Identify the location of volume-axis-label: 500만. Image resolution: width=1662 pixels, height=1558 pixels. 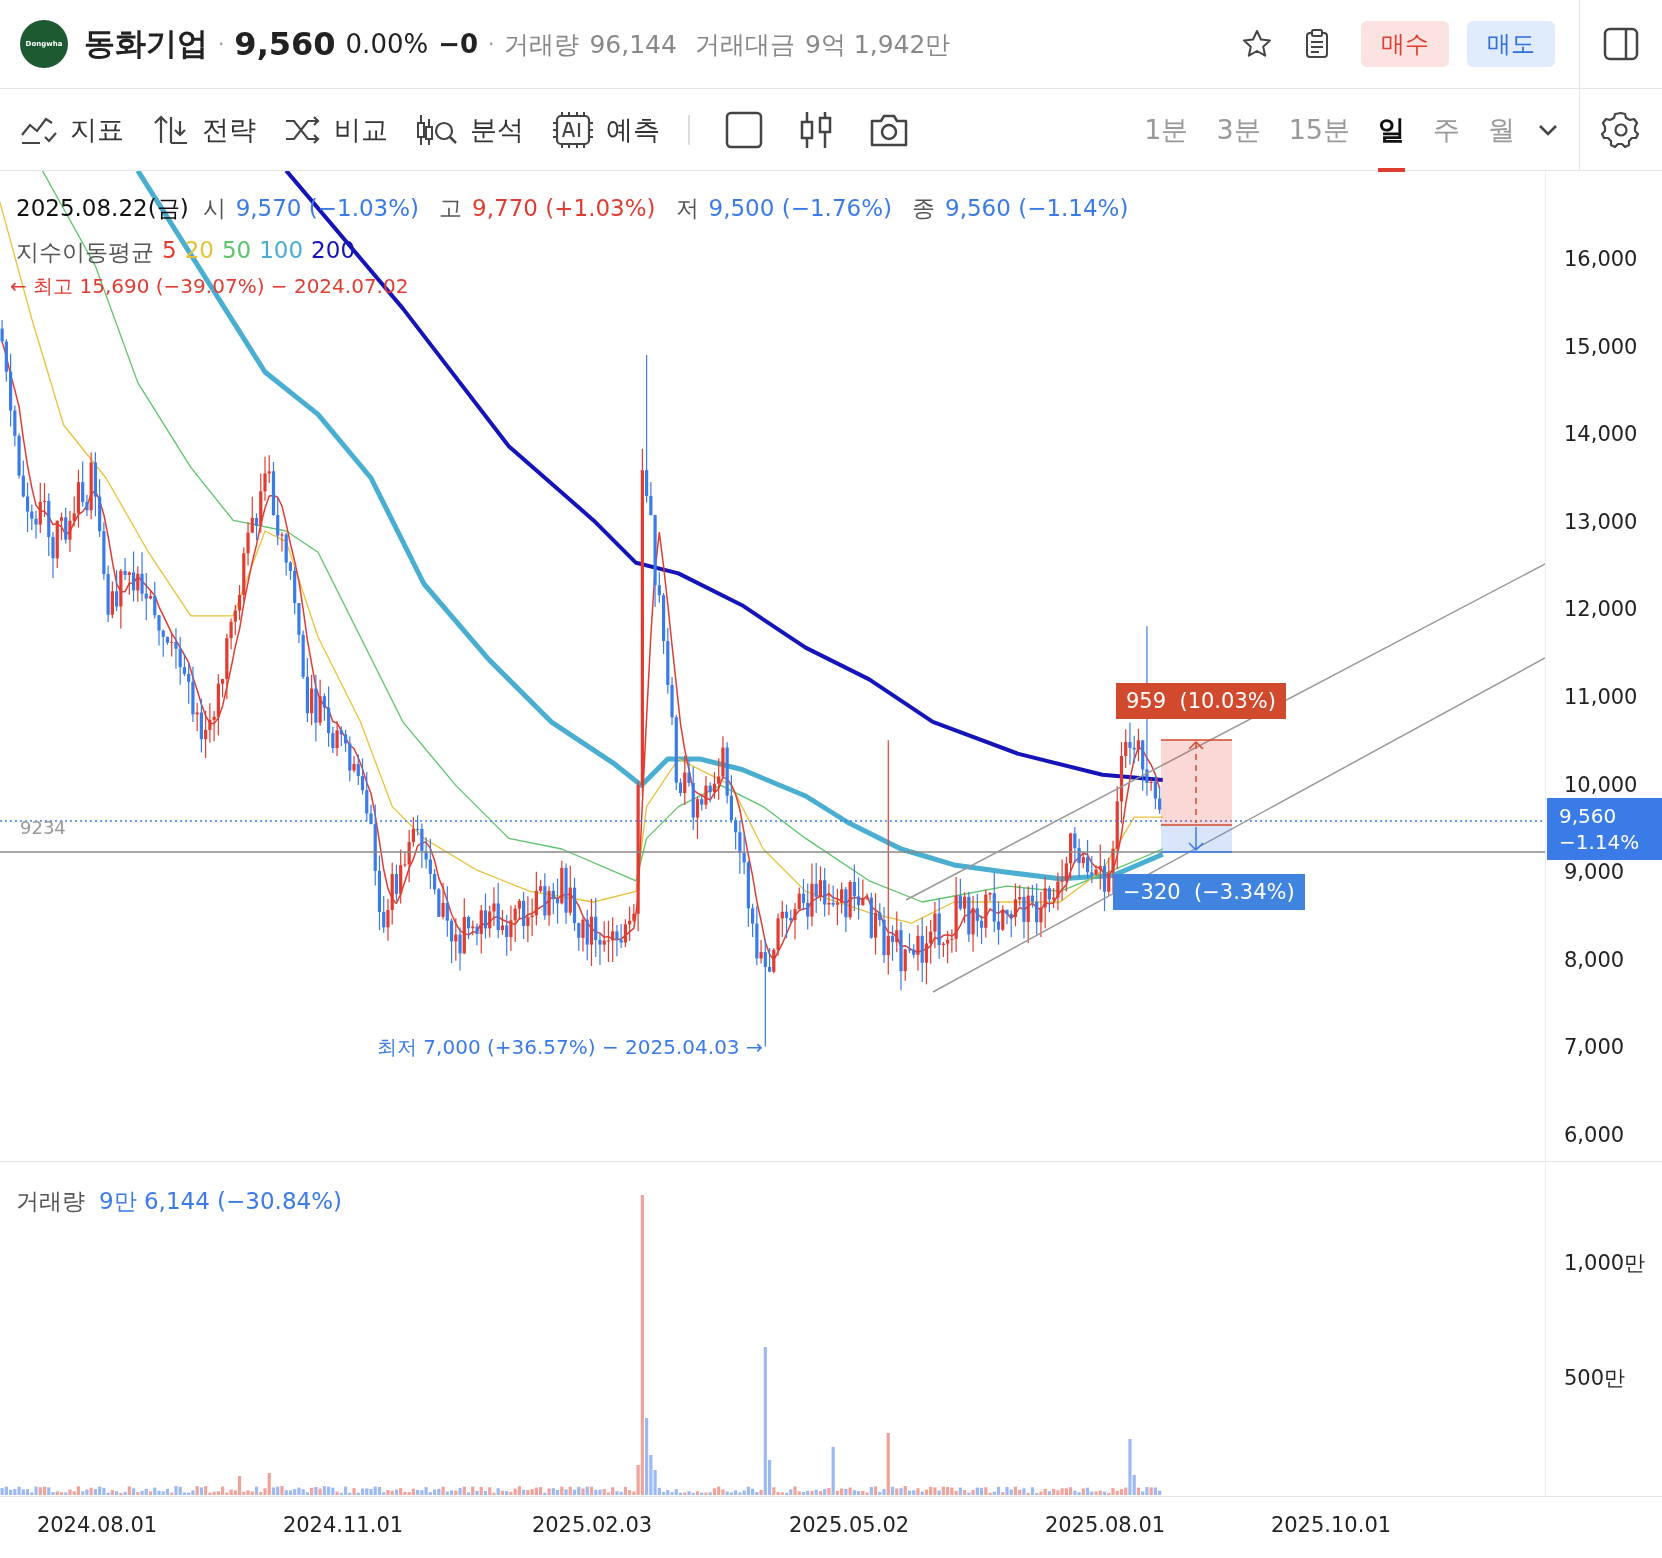
(1595, 1378).